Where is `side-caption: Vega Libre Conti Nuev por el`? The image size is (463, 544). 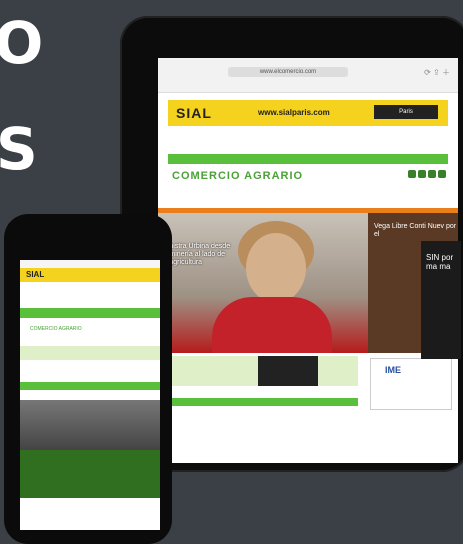 side-caption: Vega Libre Conti Nuev por el is located at coordinates (416, 231).